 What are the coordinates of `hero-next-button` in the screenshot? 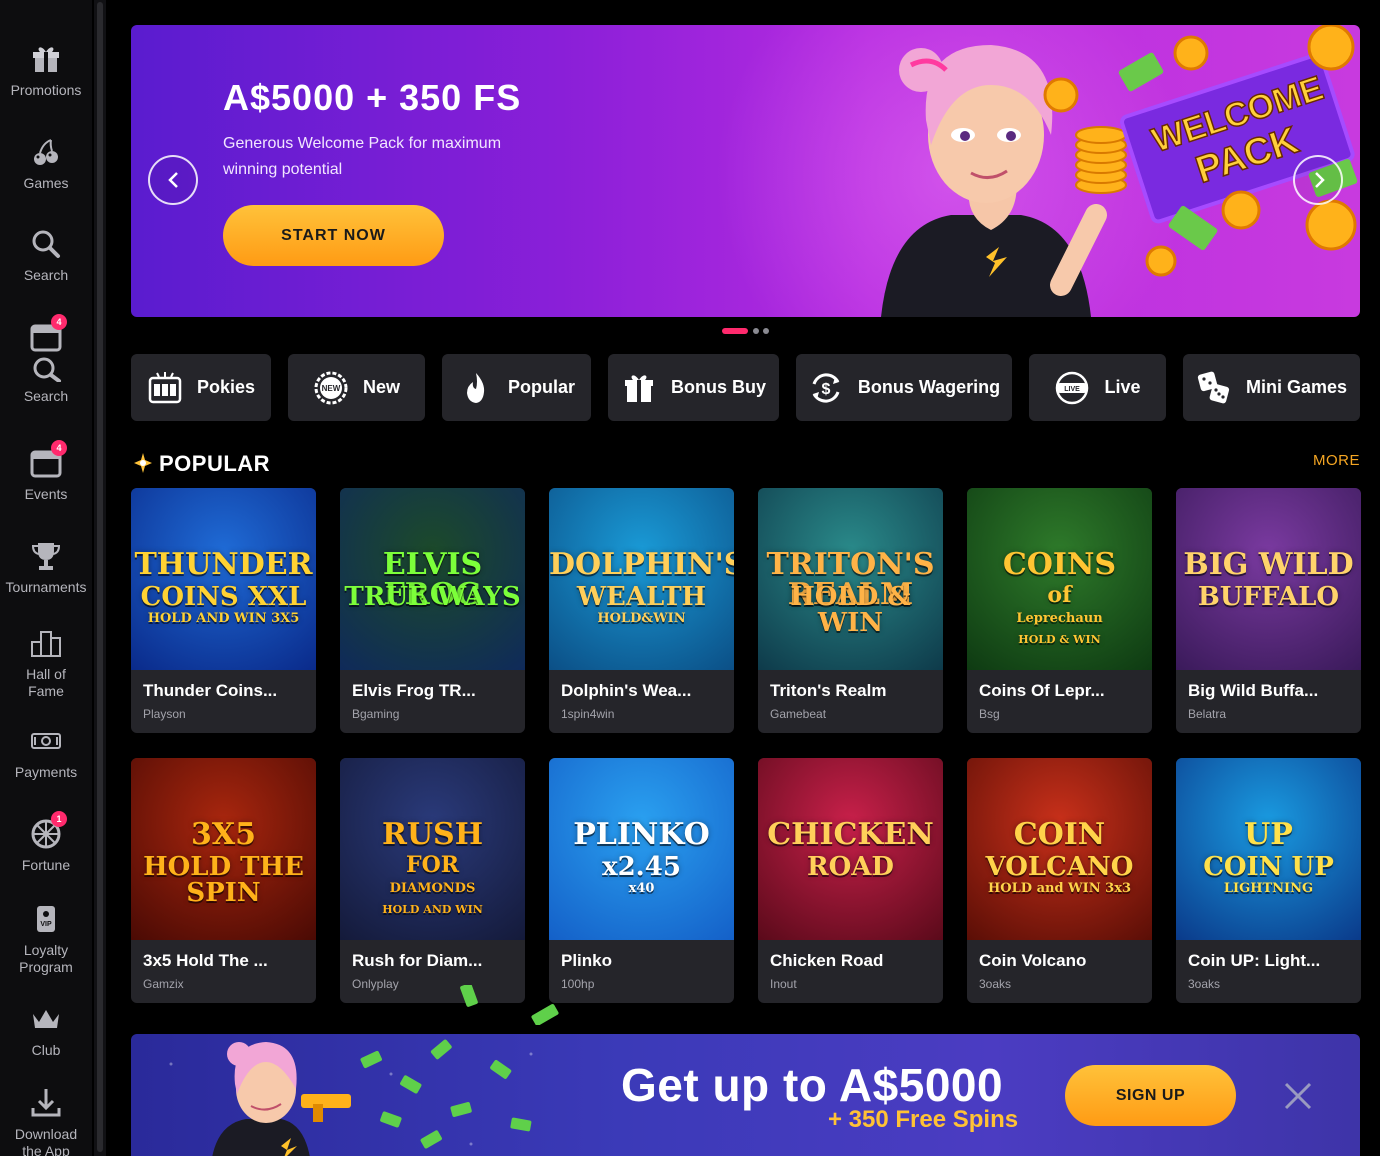 It's located at (1318, 180).